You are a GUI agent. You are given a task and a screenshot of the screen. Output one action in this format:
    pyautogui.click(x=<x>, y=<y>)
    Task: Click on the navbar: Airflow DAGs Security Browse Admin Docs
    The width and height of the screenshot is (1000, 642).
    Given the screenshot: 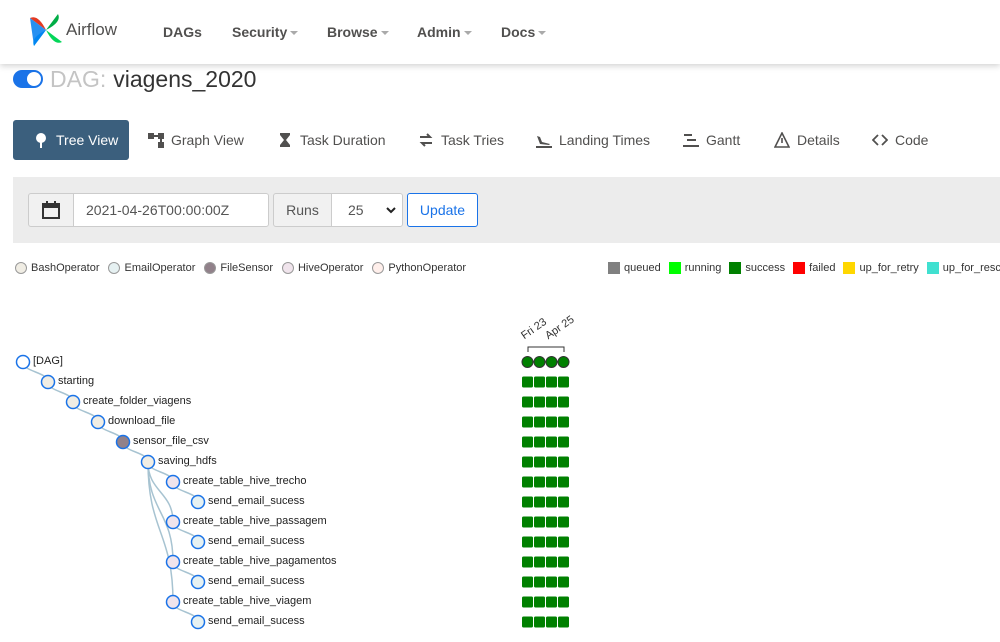 What is the action you would take?
    pyautogui.click(x=500, y=32)
    